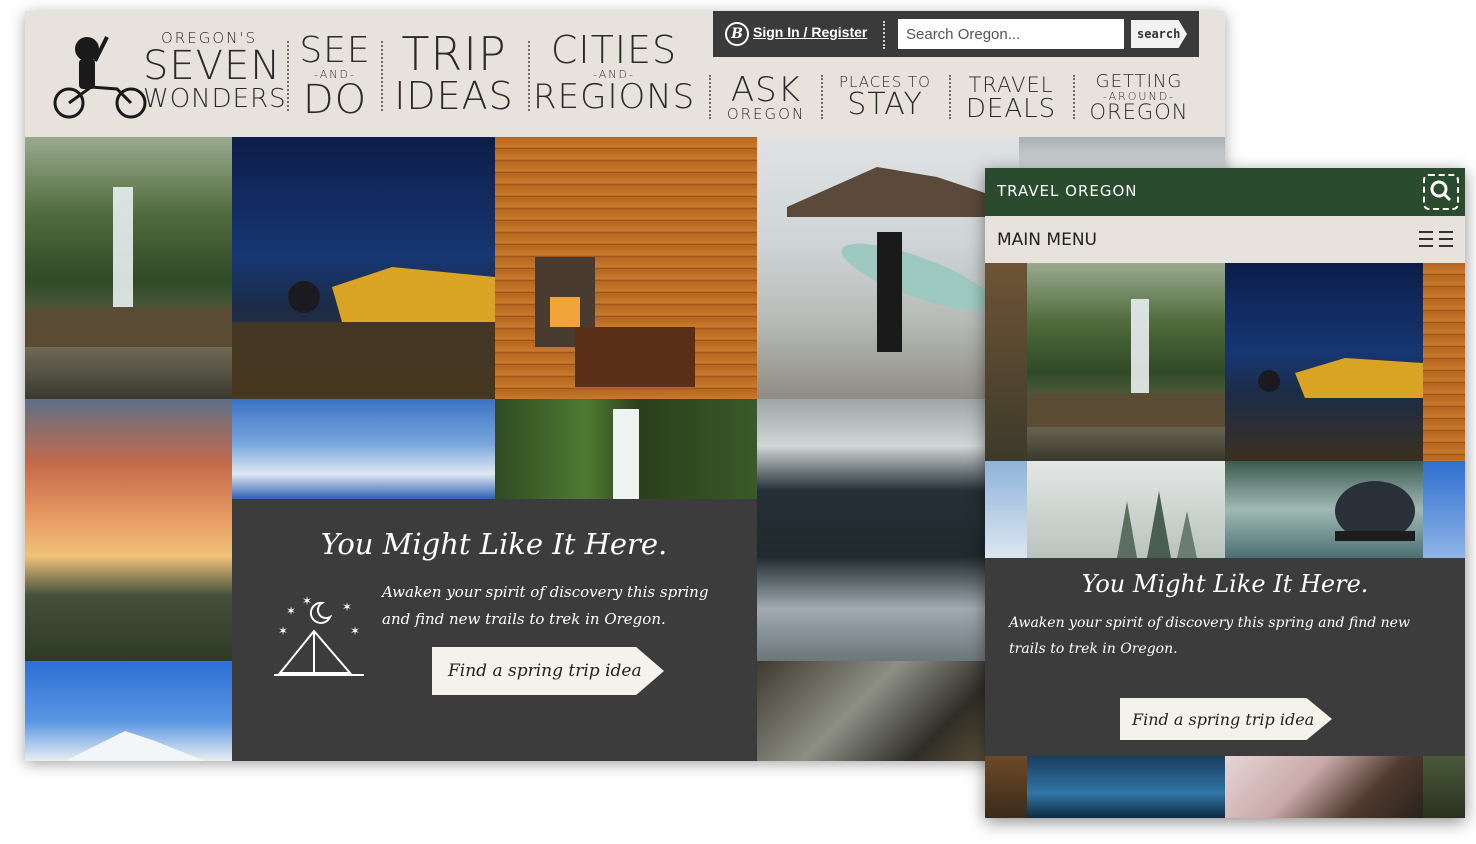  I want to click on nav-getting-pre: GETTING, so click(1139, 81).